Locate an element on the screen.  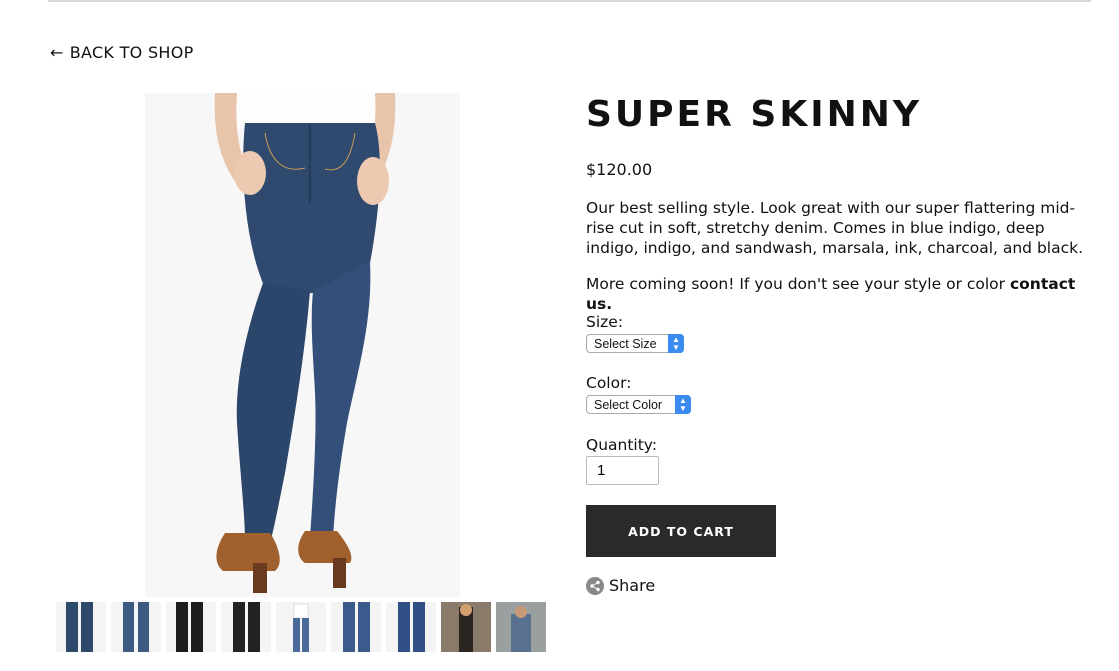
product-title: SUPER SKINNY is located at coordinates (754, 114).